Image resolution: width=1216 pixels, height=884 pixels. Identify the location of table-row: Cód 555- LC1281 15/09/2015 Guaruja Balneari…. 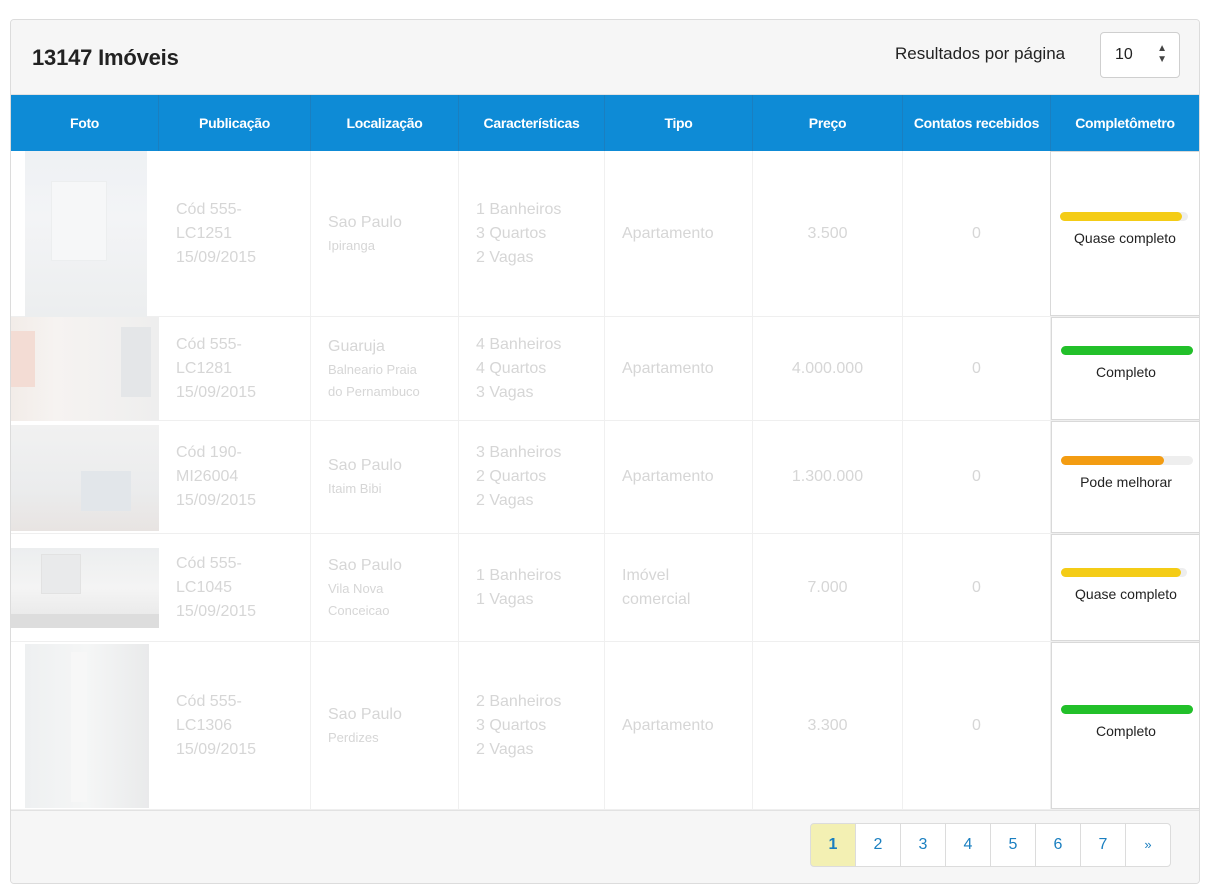
(605, 369).